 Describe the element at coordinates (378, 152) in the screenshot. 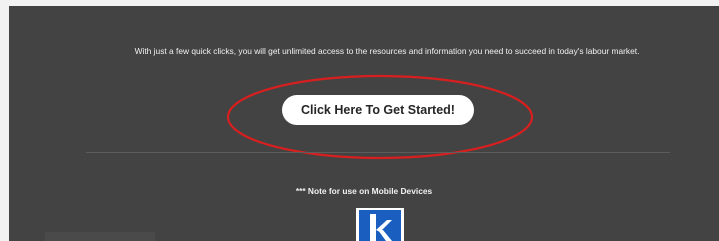

I see `divider` at that location.